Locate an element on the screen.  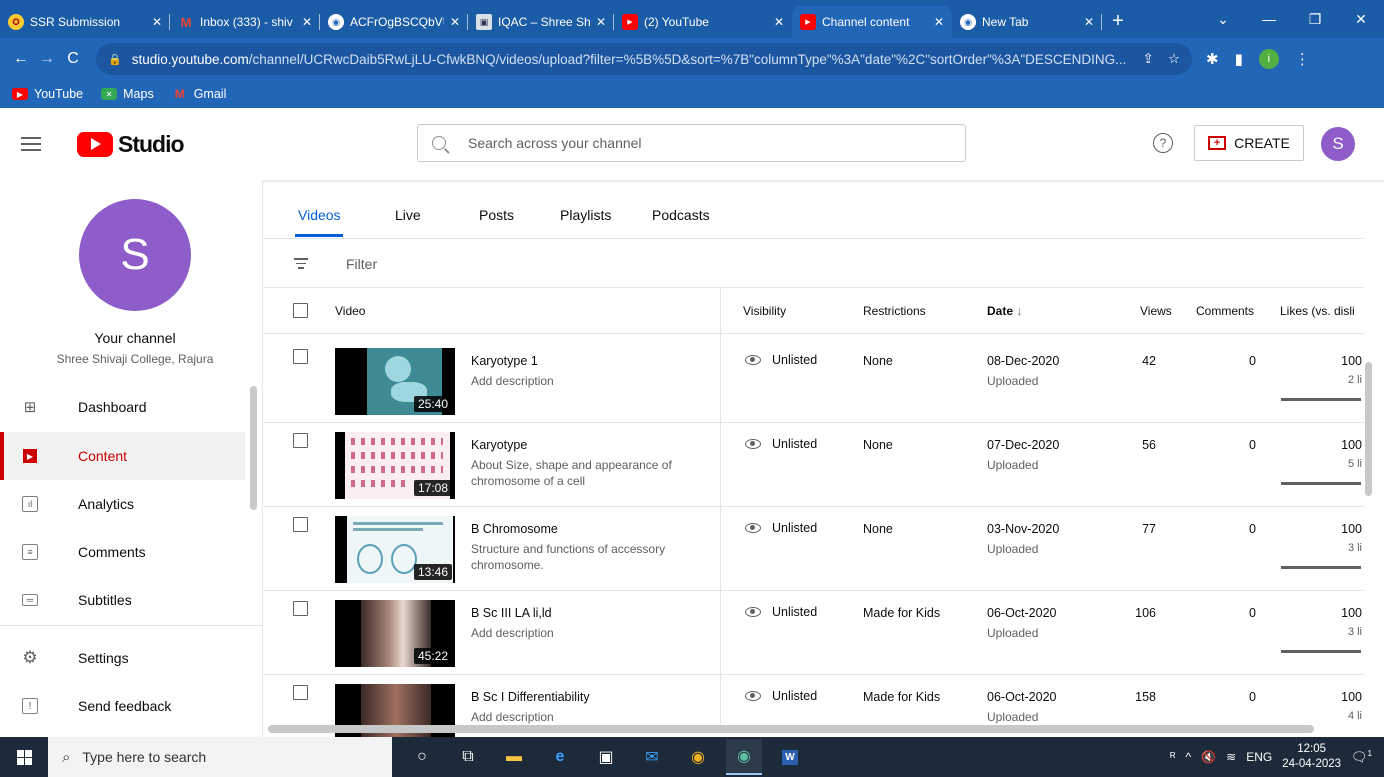
filter-input: Filter is located at coordinates (361, 264).